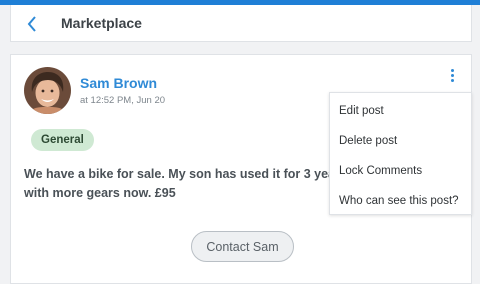 The width and height of the screenshot is (480, 284). I want to click on avatar, so click(47, 90).